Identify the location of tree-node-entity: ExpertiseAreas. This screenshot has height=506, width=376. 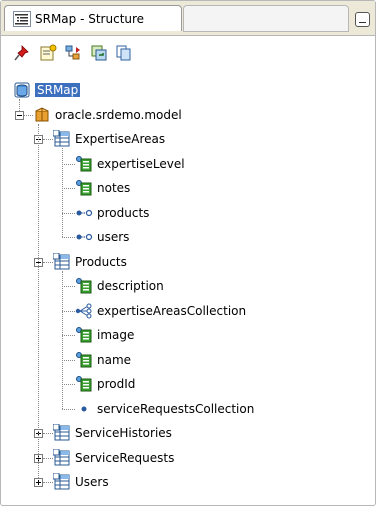
(109, 139).